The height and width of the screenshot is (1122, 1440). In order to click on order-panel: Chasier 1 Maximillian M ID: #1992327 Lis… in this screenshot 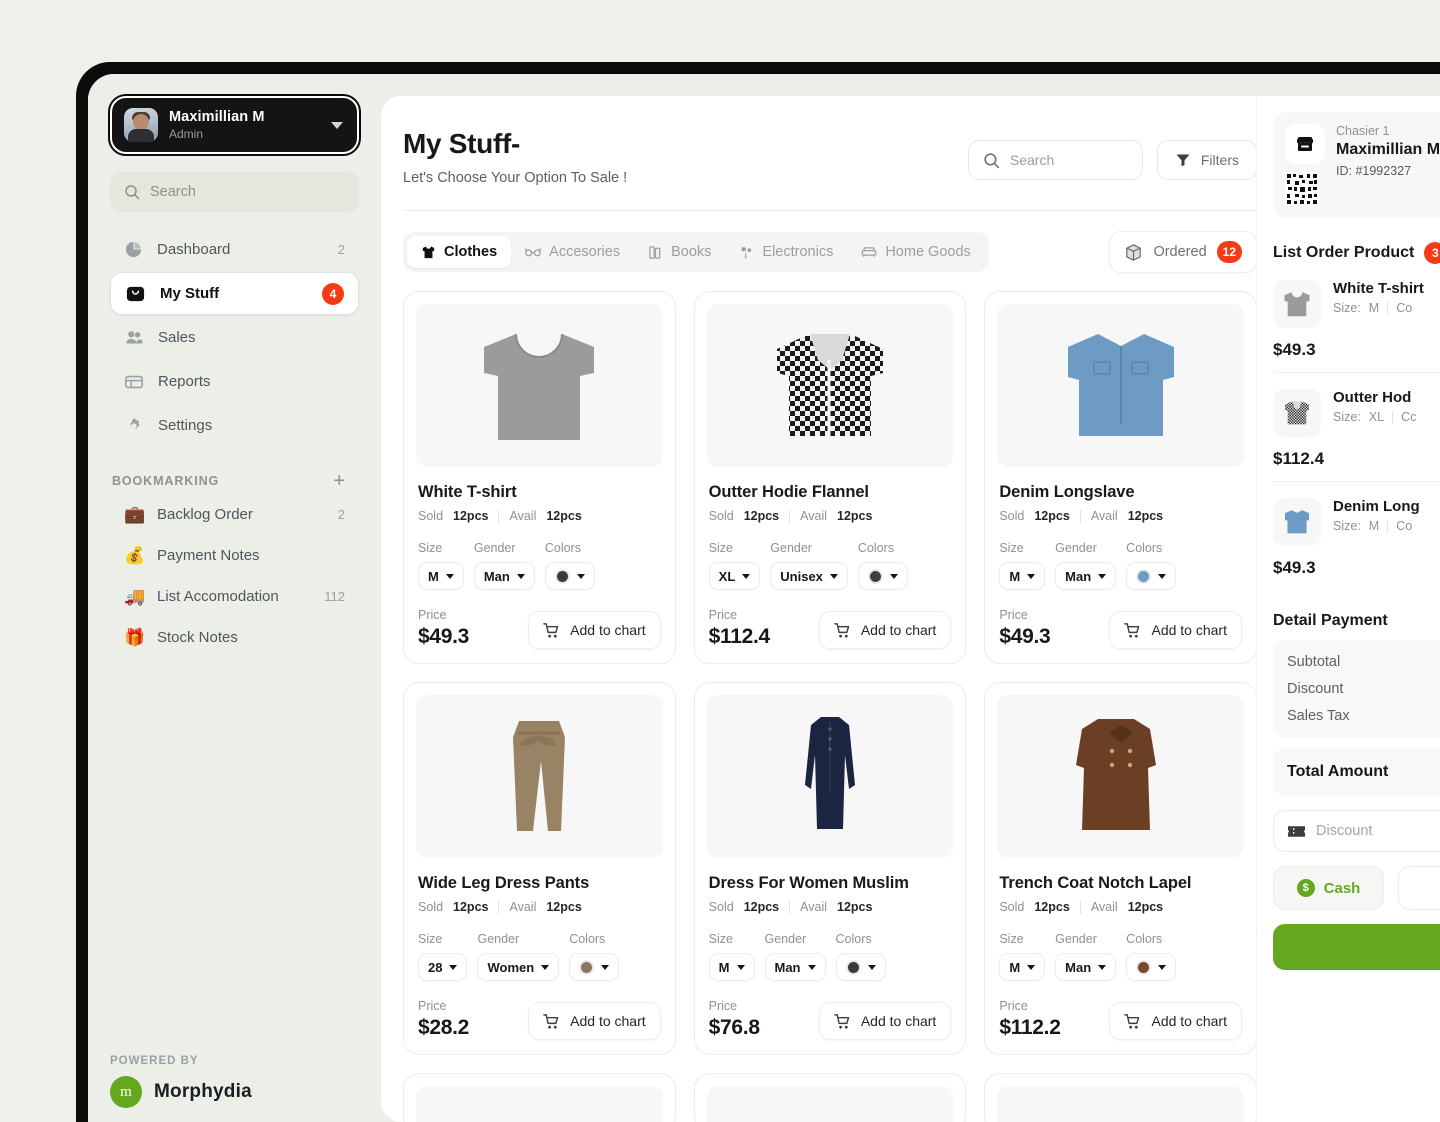, I will do `click(1348, 609)`.